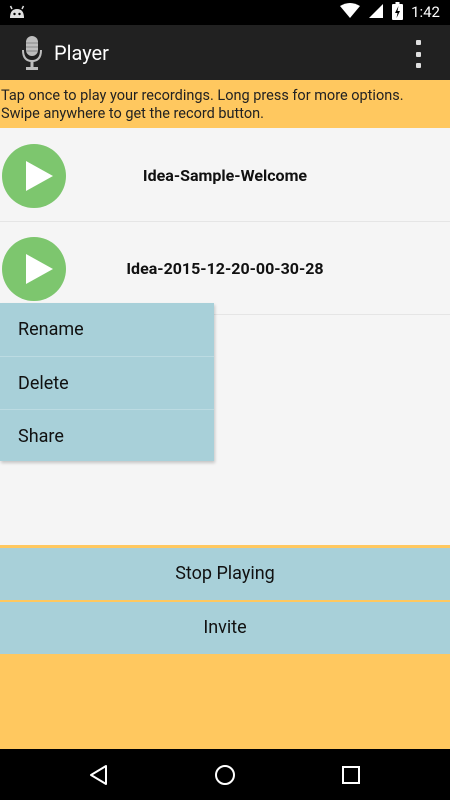  I want to click on recording-title: Idea-Sample-Welcome, so click(225, 175).